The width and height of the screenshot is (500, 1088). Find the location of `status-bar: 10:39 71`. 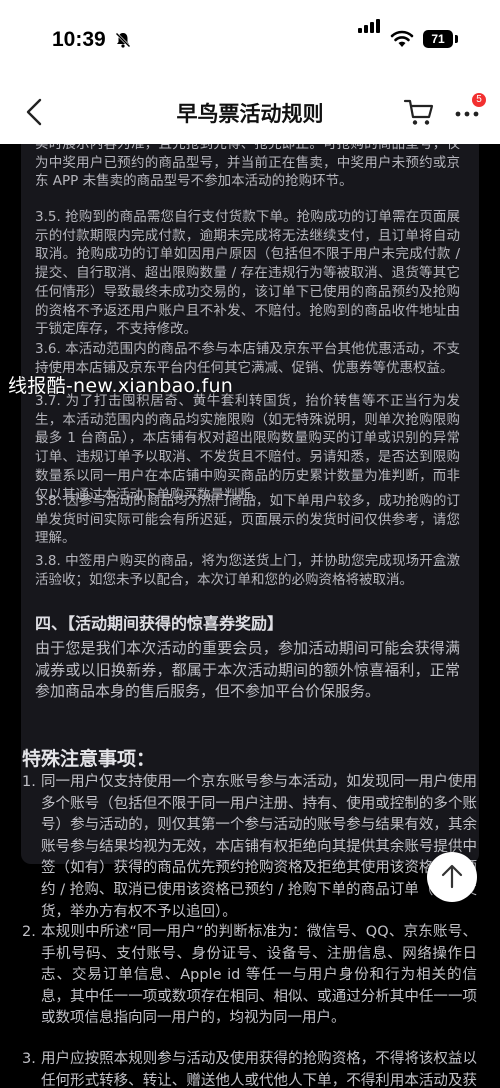

status-bar: 10:39 71 is located at coordinates (250, 40).